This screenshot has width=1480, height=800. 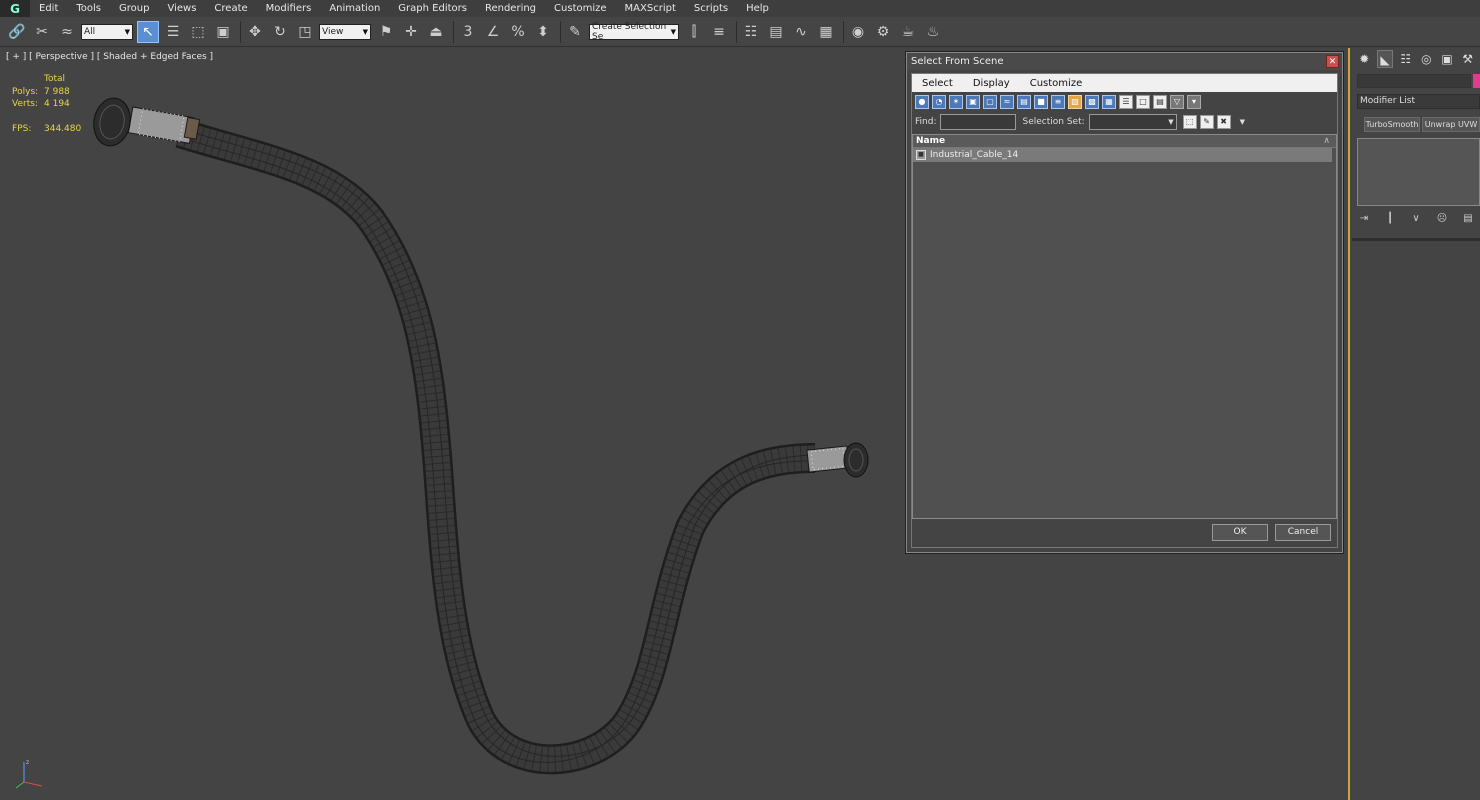 I want to click on dialog-menu-select: Select, so click(x=937, y=83).